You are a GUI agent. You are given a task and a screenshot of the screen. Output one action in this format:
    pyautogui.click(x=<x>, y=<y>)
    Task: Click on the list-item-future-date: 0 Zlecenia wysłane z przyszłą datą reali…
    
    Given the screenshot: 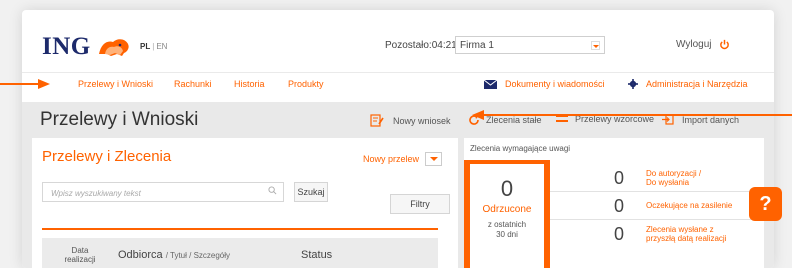 What is the action you would take?
    pyautogui.click(x=657, y=234)
    